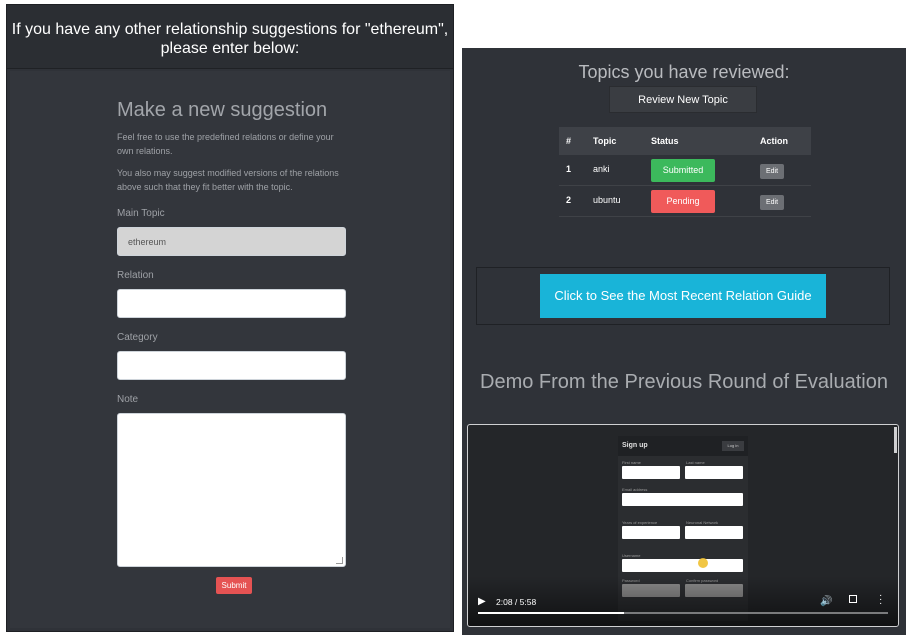  I want to click on video-form-label: Neuronal Network, so click(702, 522).